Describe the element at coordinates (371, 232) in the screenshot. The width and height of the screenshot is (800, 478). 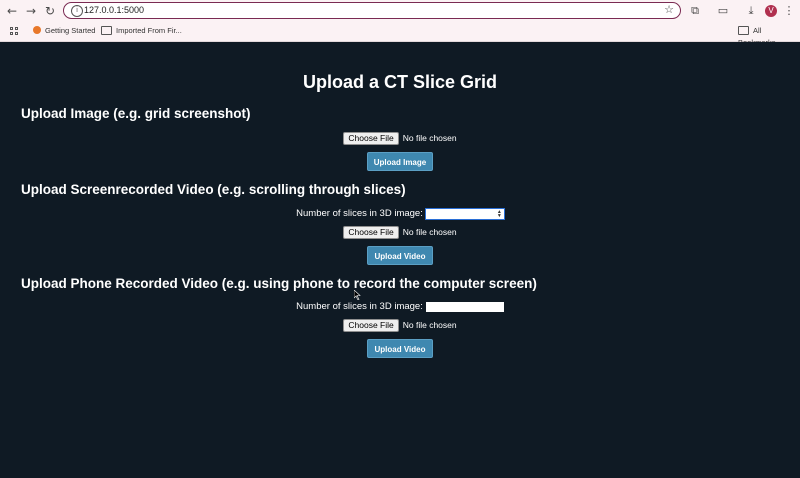
I see `screen-video-choose-file-button: Choose File` at that location.